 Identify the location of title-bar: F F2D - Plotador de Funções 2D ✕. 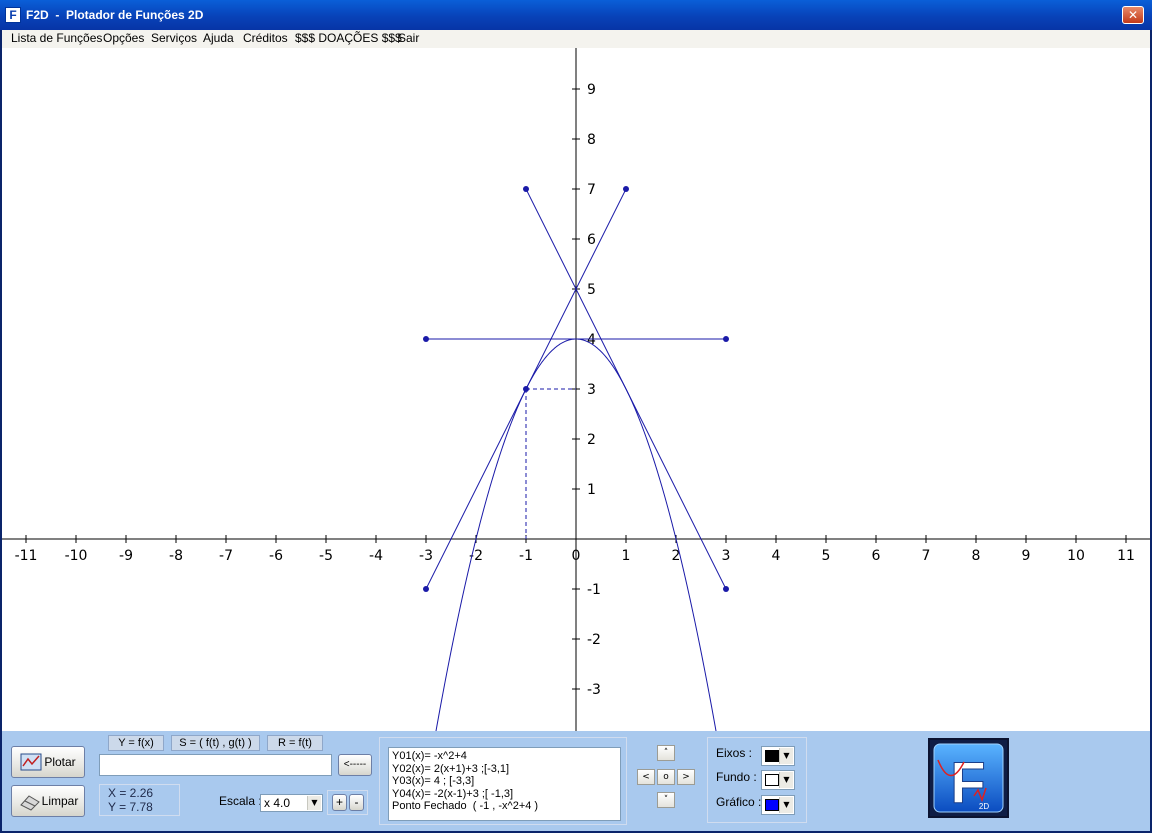
(576, 15).